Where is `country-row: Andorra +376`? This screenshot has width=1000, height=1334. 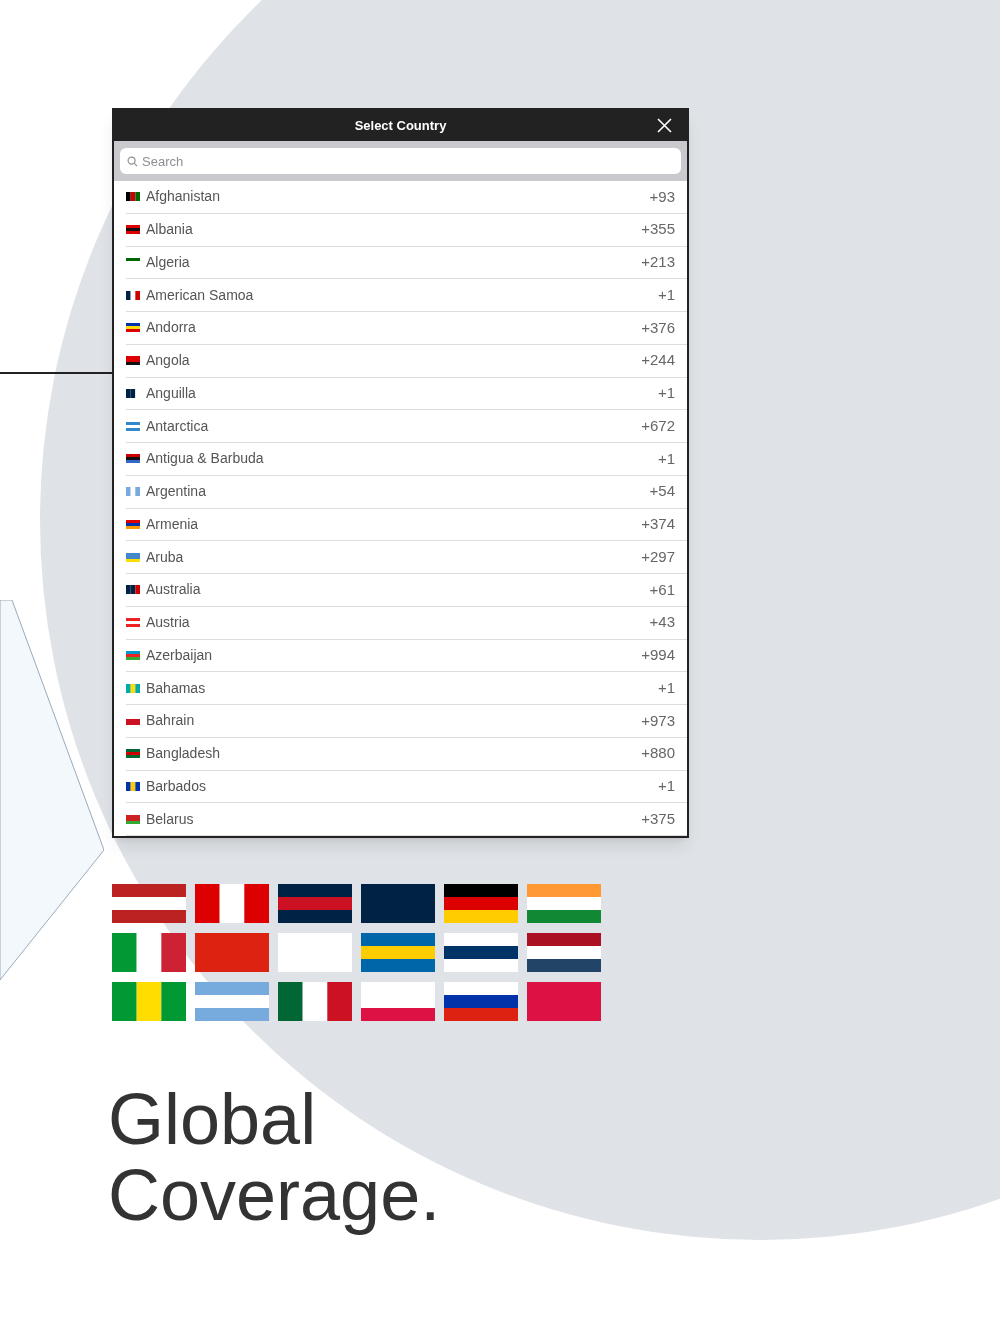
country-row: Andorra +376 is located at coordinates (406, 328).